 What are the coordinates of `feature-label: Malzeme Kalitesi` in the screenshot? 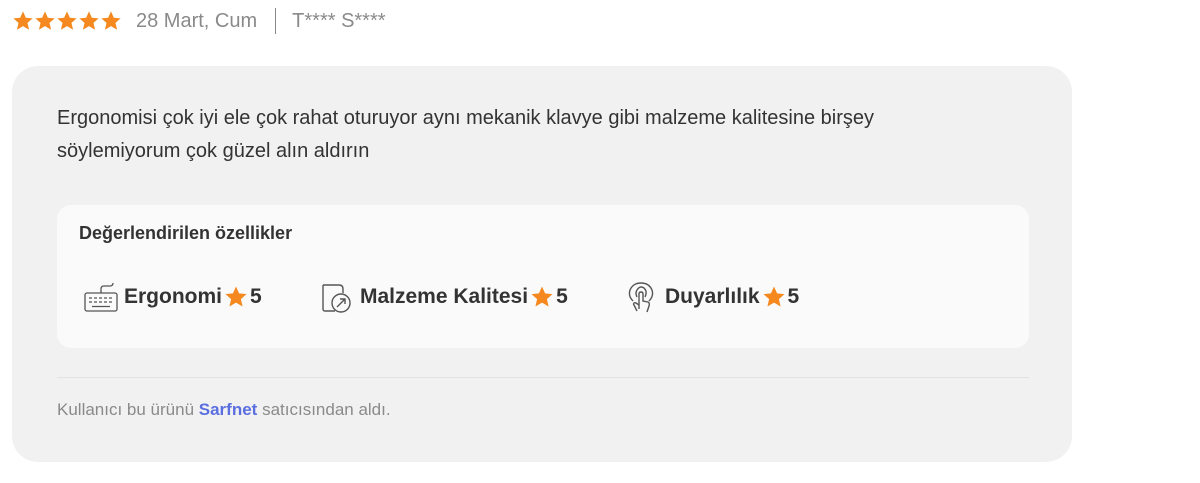 It's located at (444, 296).